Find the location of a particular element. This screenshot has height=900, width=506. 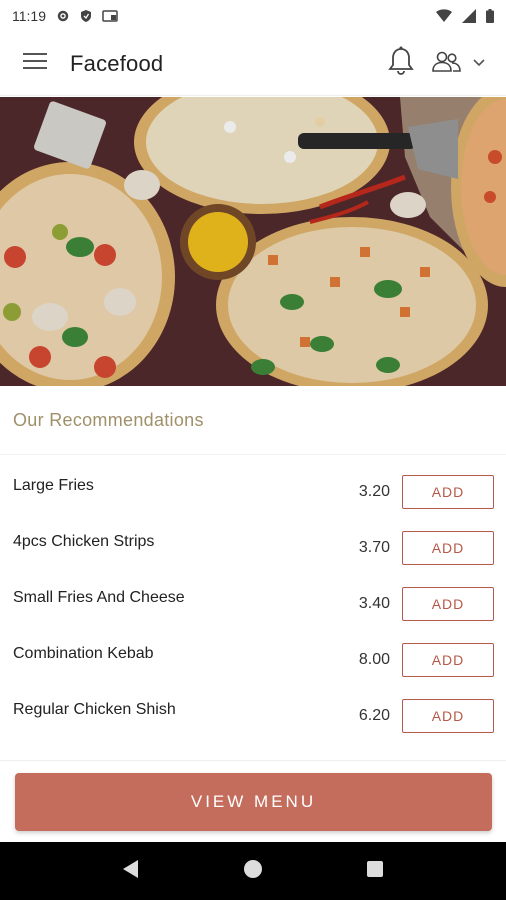

item-price: 3.70 is located at coordinates (374, 547).